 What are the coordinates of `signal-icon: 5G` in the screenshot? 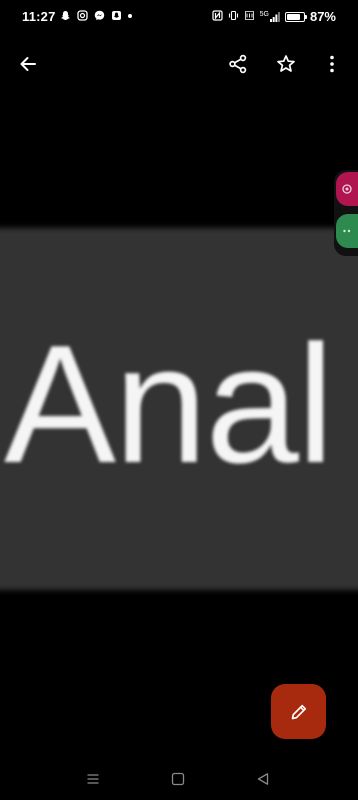 It's located at (270, 16).